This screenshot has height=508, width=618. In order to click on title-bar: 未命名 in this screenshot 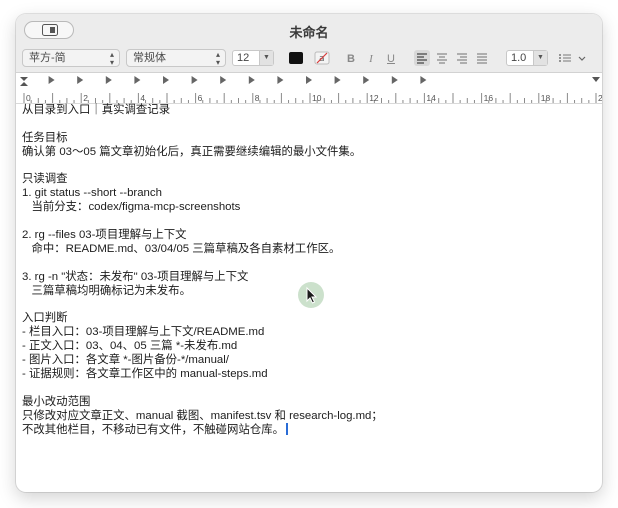, I will do `click(309, 30)`.